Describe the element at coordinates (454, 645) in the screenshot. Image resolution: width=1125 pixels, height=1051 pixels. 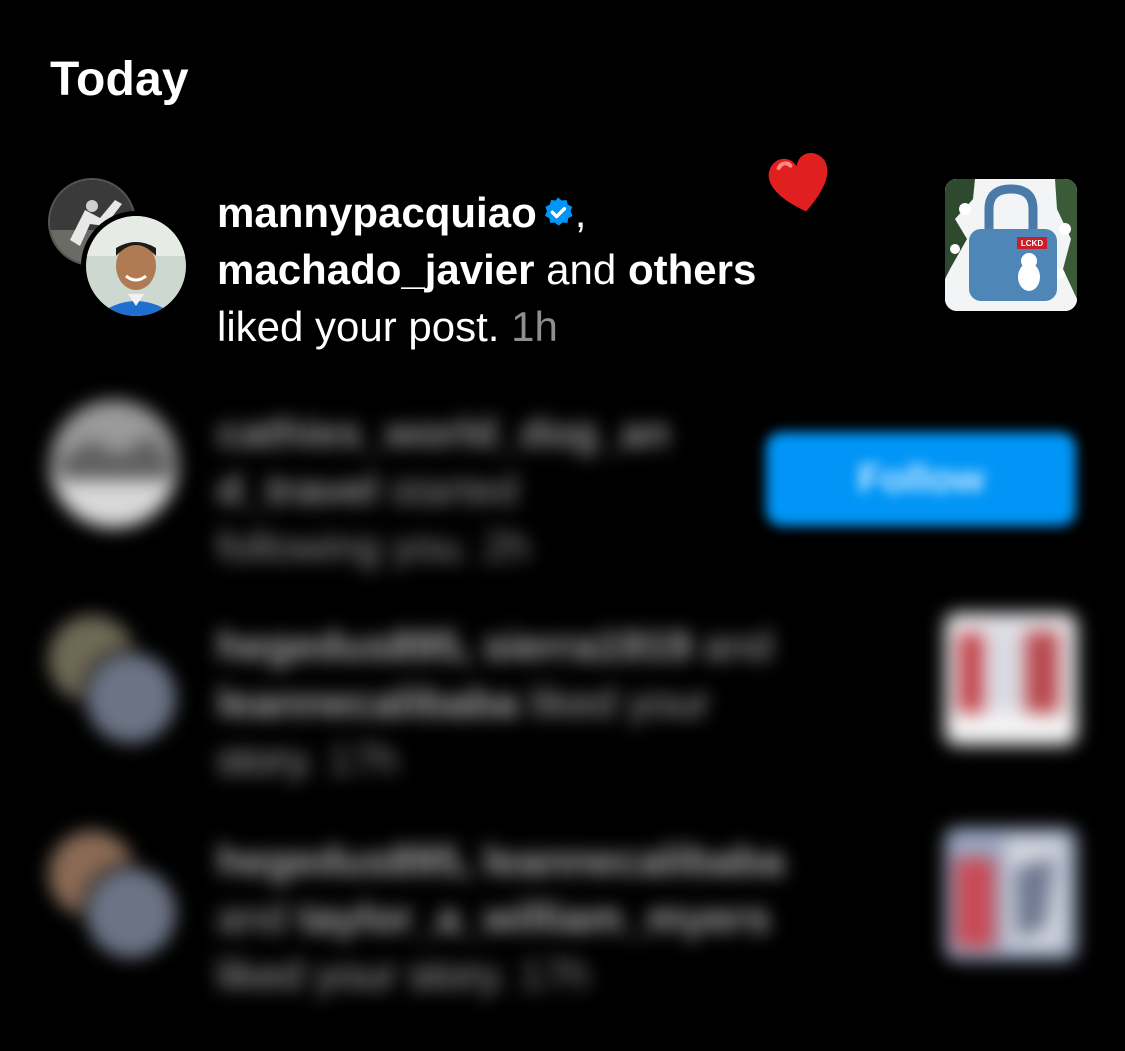
I see `username: hegedus895, sierra1919` at that location.